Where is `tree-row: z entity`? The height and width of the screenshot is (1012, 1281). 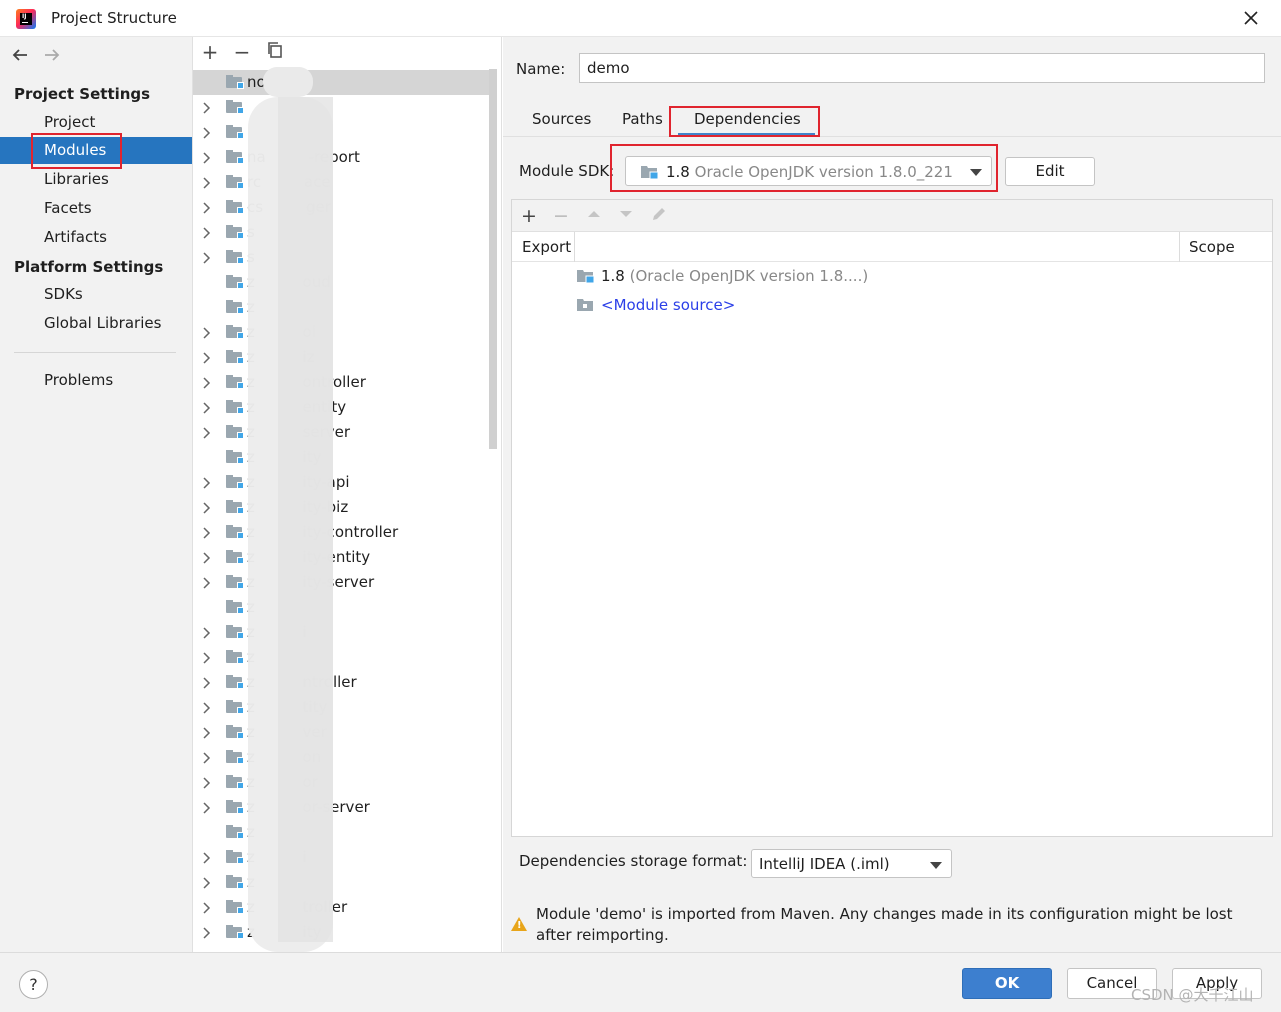
tree-row: z entity is located at coordinates (343, 407).